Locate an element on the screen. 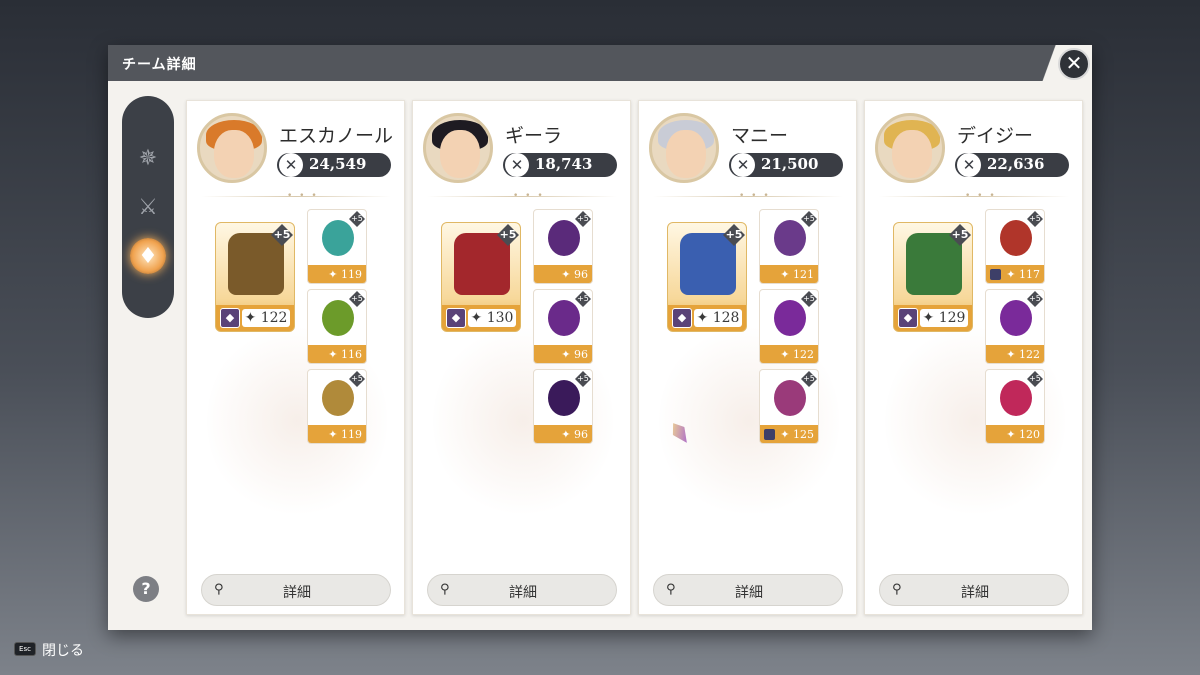 This screenshot has height=675, width=1200. armor-level: ✦ 129 is located at coordinates (944, 318).